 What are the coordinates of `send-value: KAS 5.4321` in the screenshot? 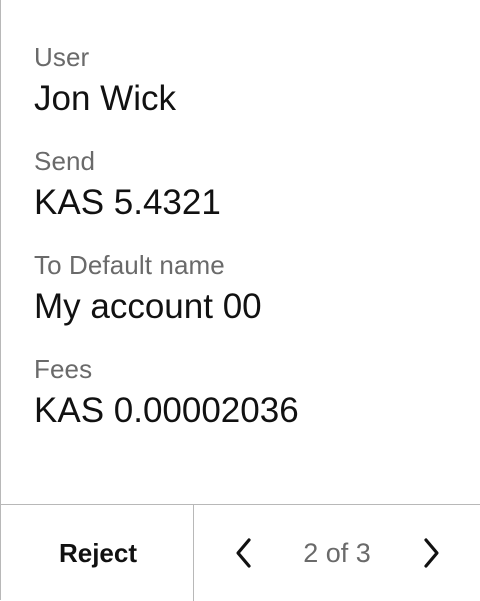 It's located at (127, 202).